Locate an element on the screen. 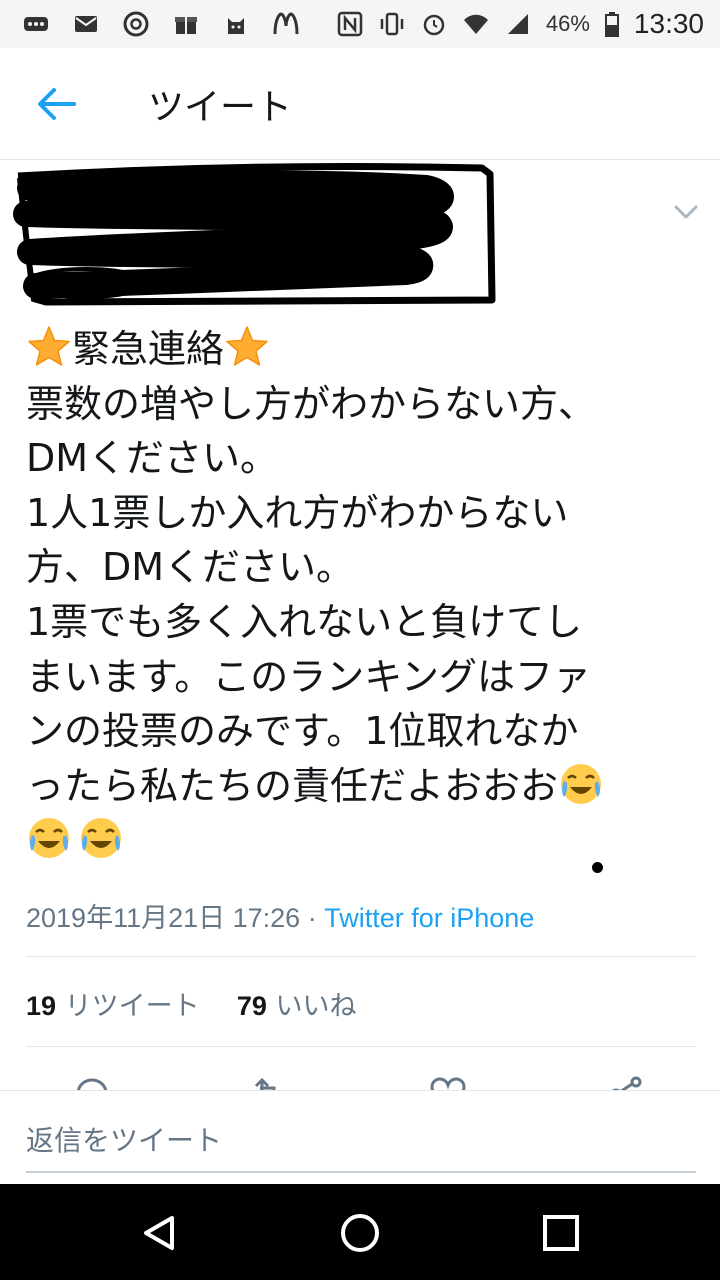  like-stat: 79 いいね is located at coordinates (297, 1006).